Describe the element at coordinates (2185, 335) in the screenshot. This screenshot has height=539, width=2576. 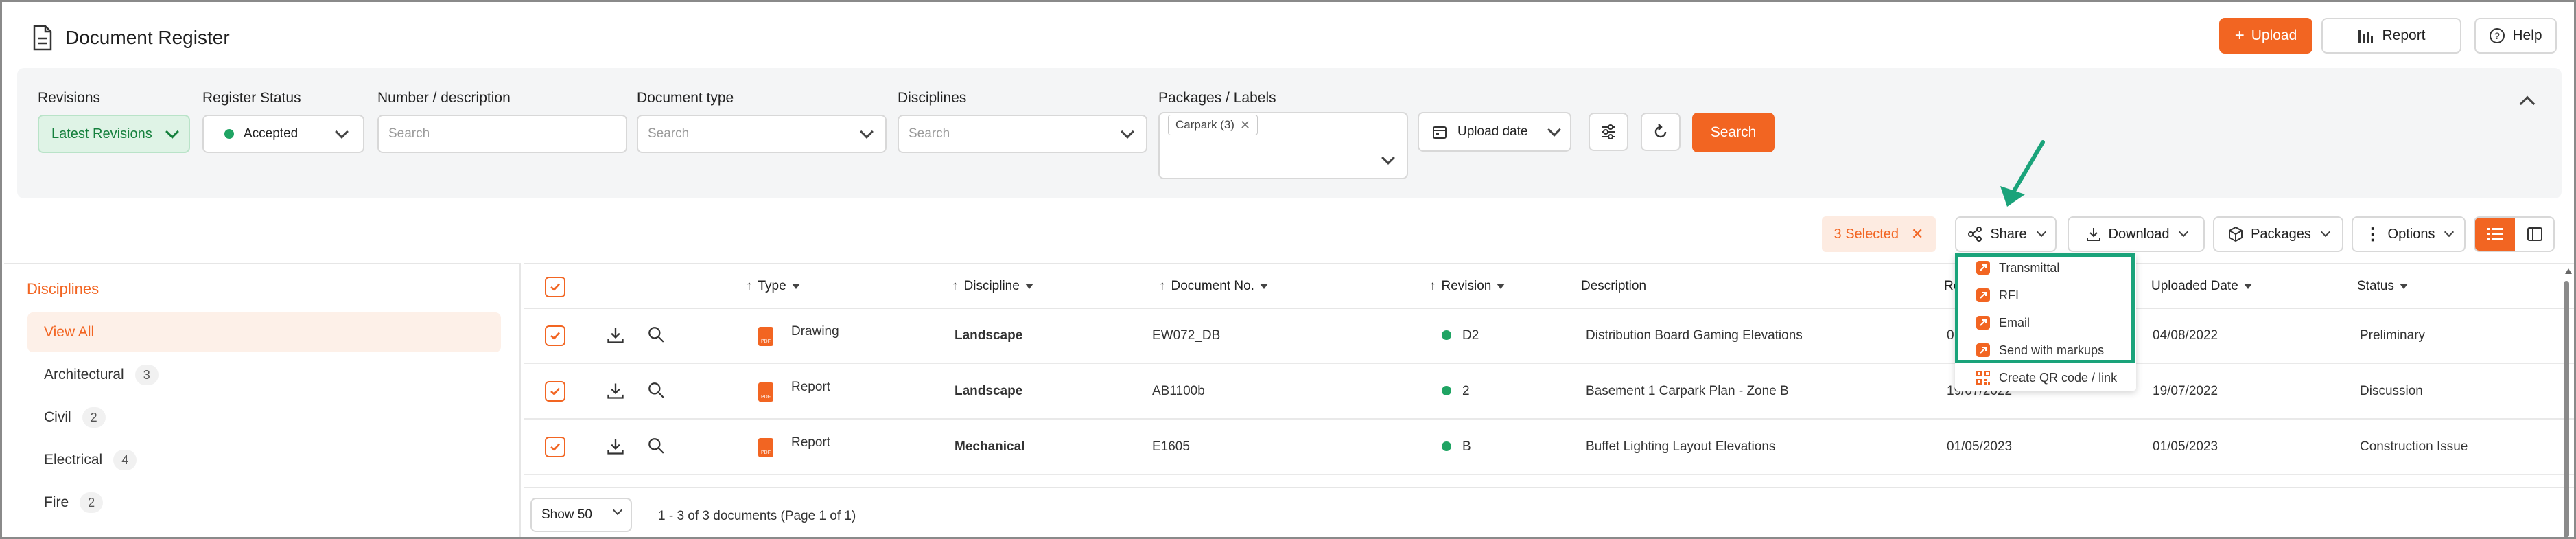
I see `cell-uploaded-date: 04/08/2022` at that location.